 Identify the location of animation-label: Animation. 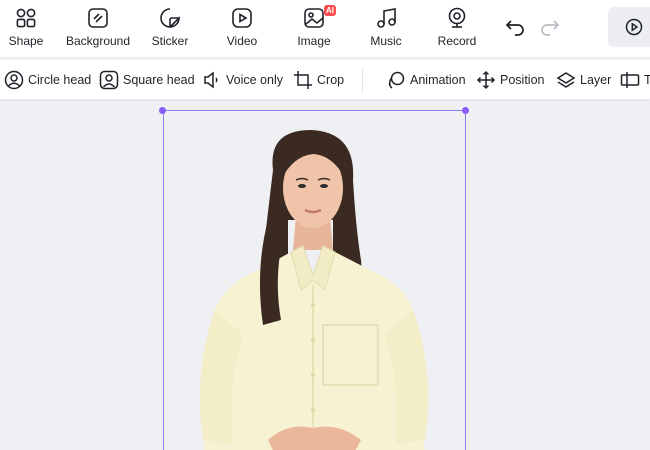
(438, 80).